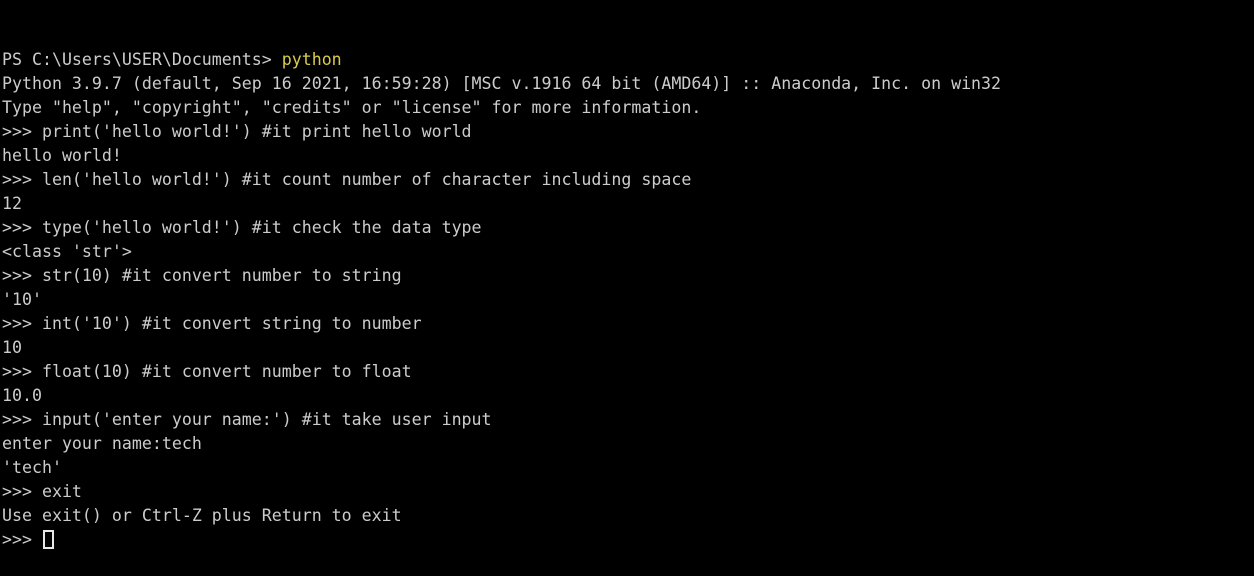 This screenshot has height=576, width=1254. What do you see at coordinates (627, 348) in the screenshot?
I see `output-line: 10` at bounding box center [627, 348].